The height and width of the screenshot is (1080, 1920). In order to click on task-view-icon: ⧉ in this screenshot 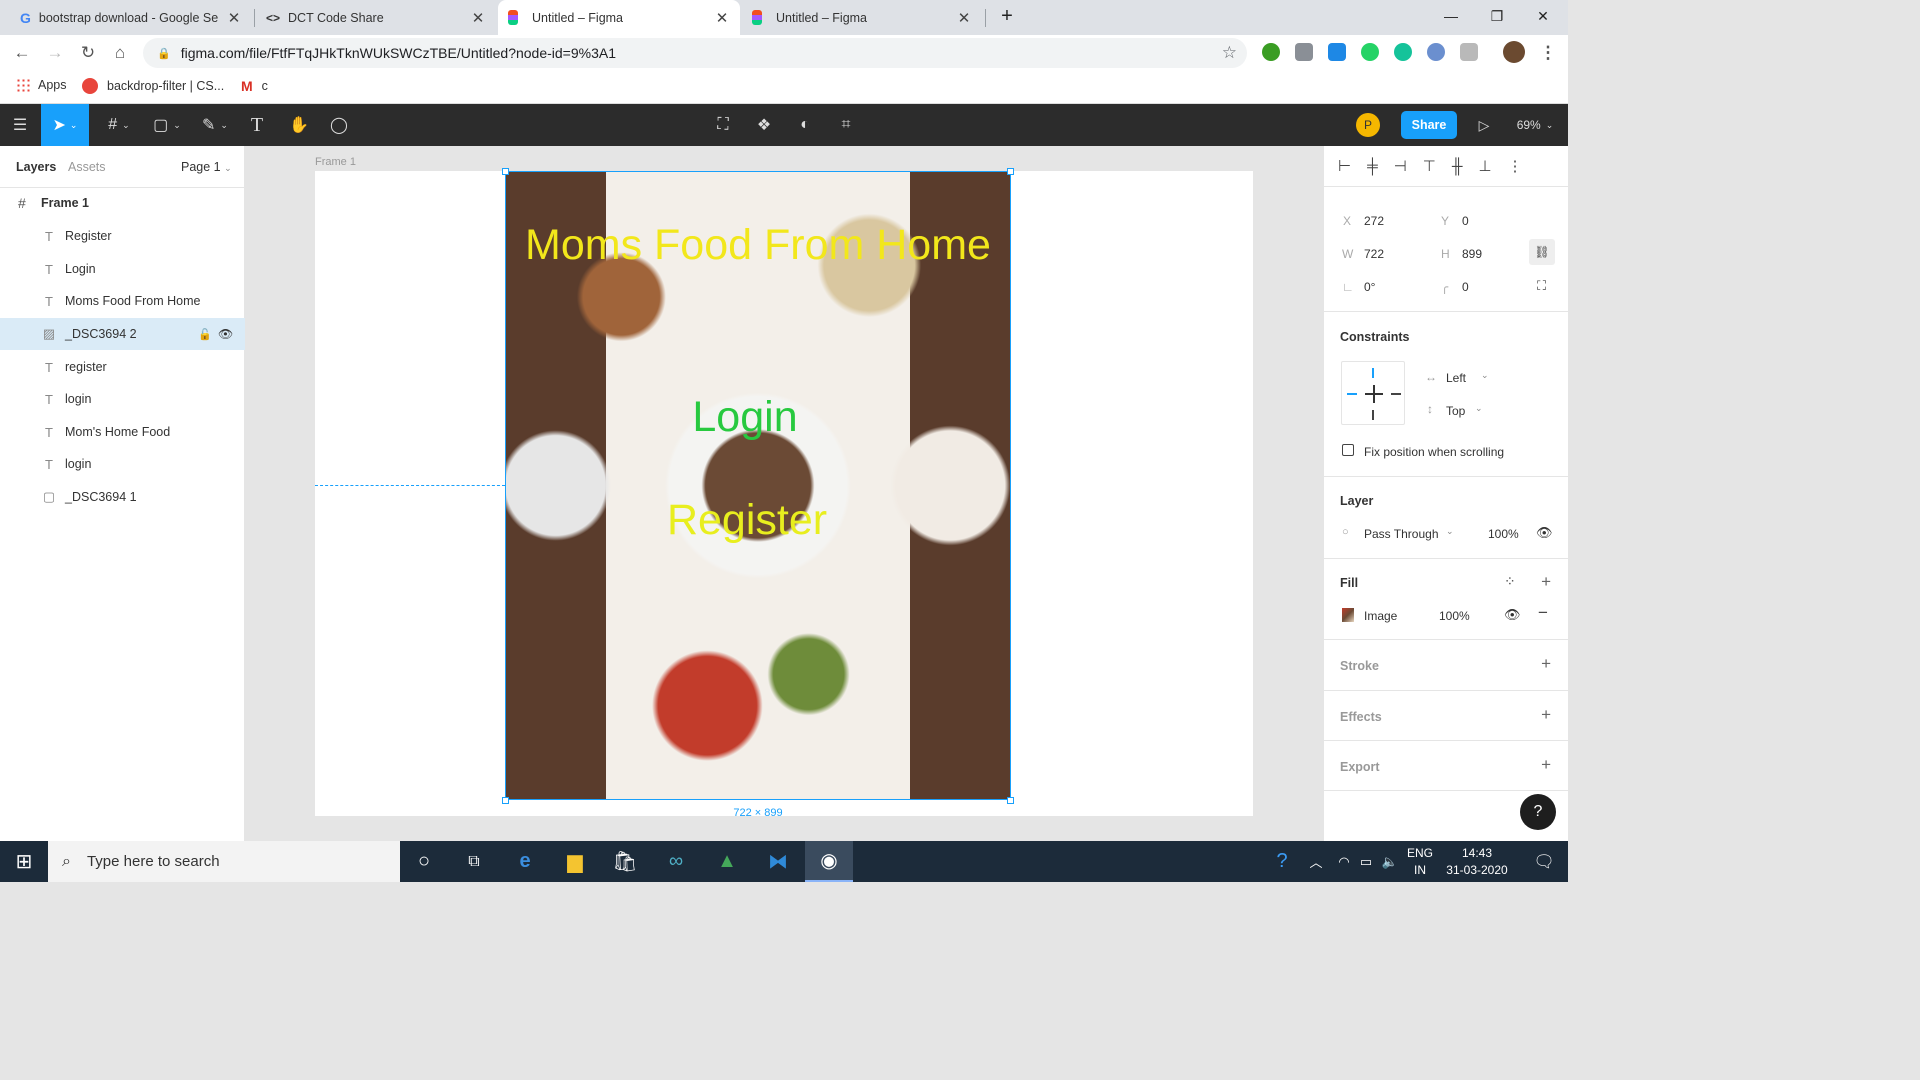, I will do `click(474, 861)`.